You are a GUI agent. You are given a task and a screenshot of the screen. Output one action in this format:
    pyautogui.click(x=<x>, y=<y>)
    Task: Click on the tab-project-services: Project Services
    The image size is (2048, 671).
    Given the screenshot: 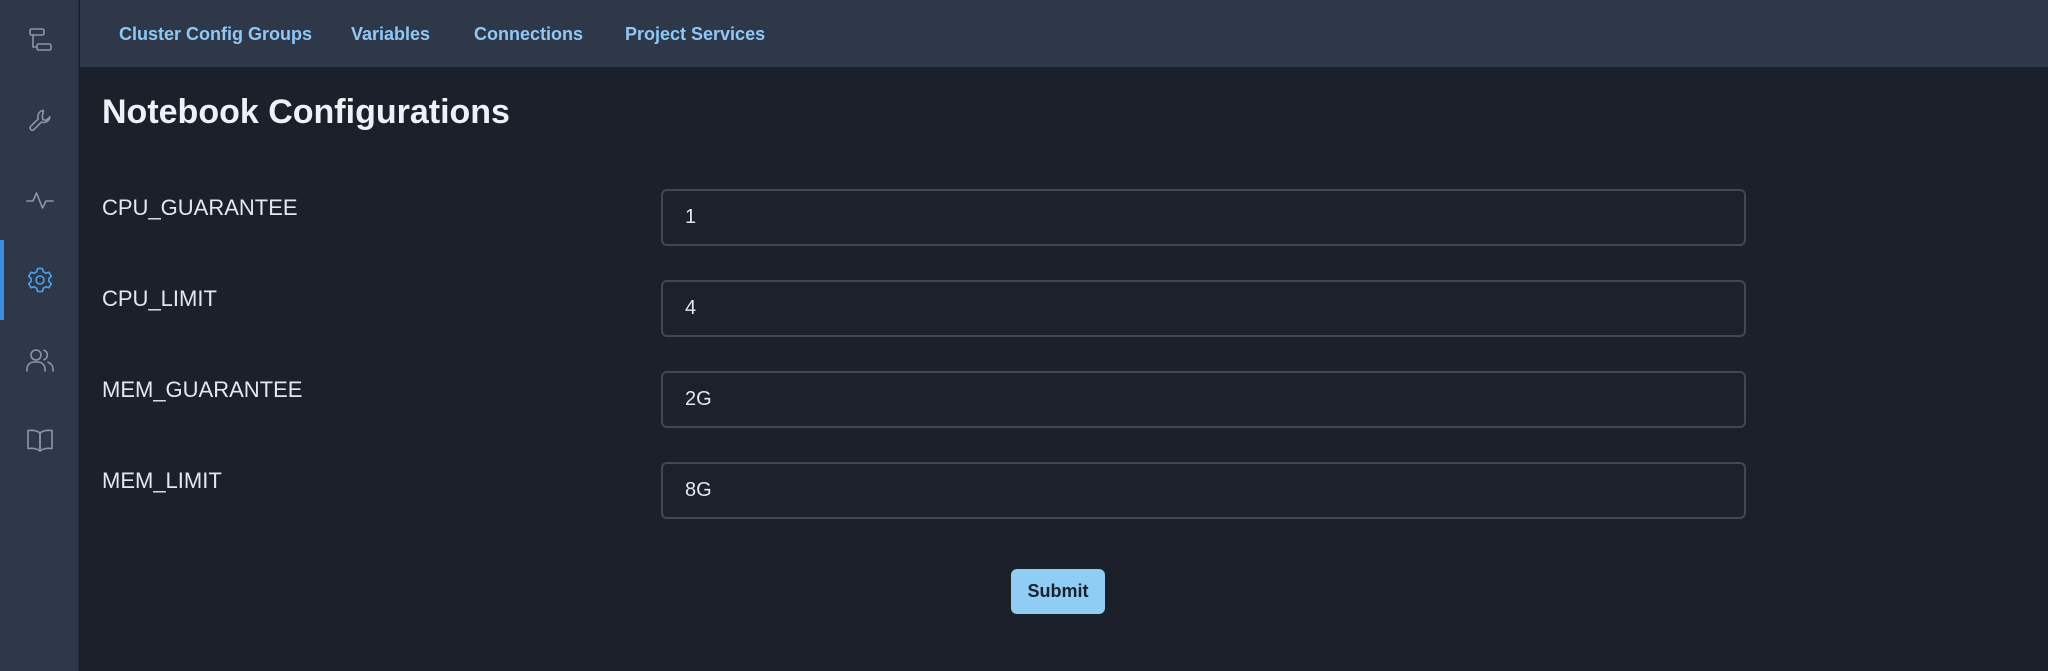 What is the action you would take?
    pyautogui.click(x=695, y=34)
    